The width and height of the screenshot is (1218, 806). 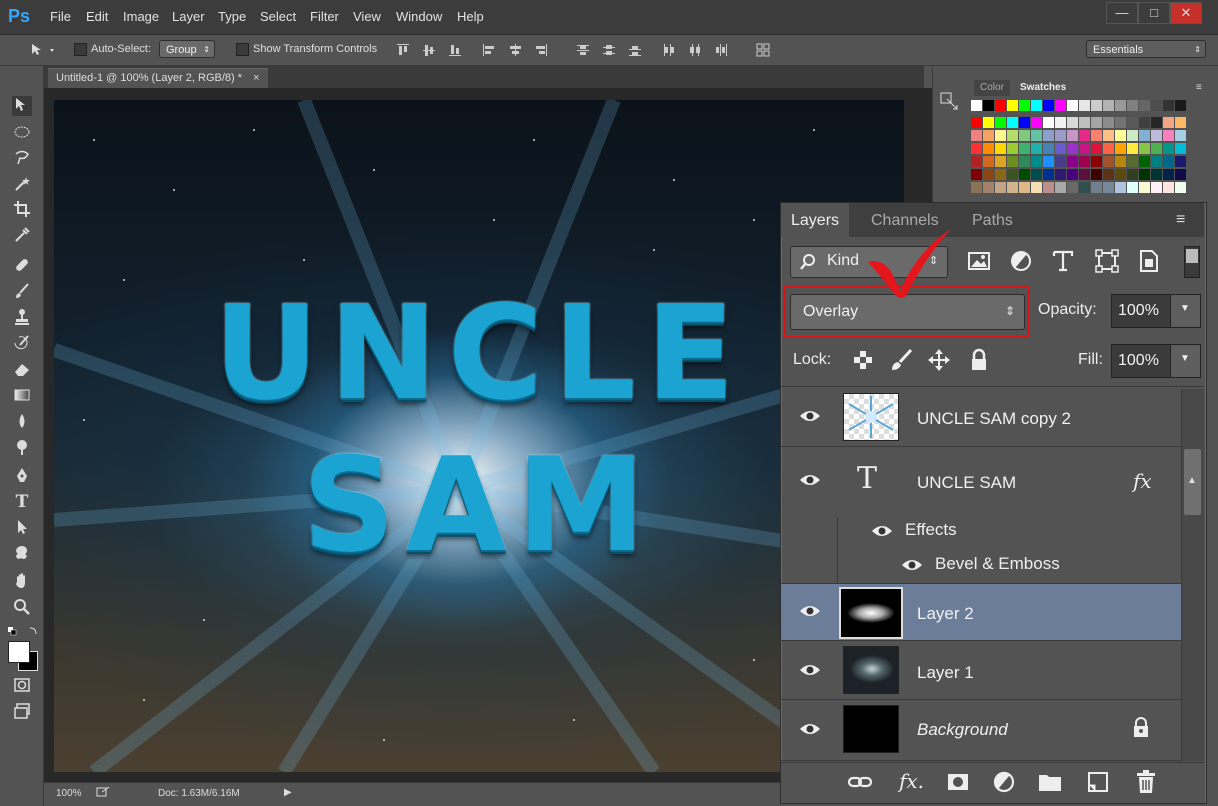 I want to click on layer-row-uncle-sam: T UNCLE SAM fx Effects Bevel & Emboss, so click(x=981, y=515).